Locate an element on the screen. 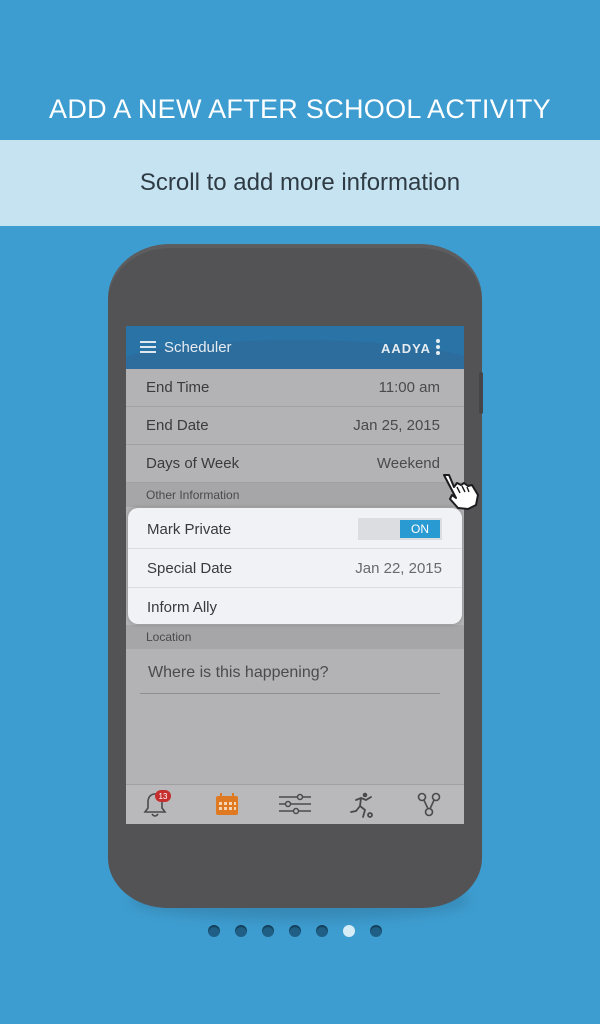  notification-badge: 13 is located at coordinates (163, 796).